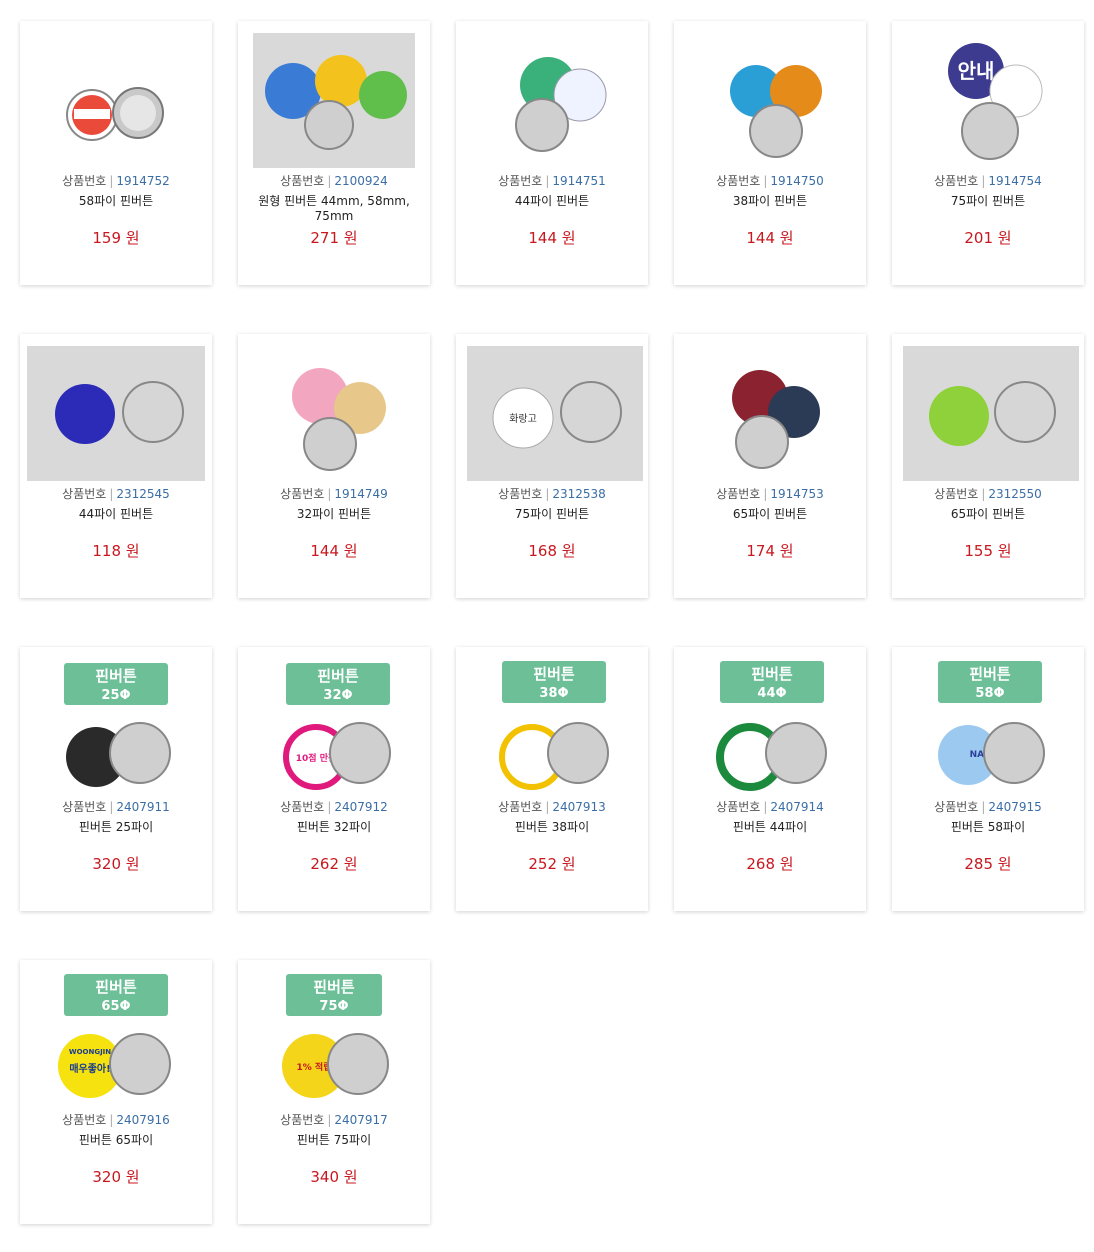 This screenshot has width=1094, height=1252. Describe the element at coordinates (552, 551) in the screenshot. I see `product-price: 168 원` at that location.